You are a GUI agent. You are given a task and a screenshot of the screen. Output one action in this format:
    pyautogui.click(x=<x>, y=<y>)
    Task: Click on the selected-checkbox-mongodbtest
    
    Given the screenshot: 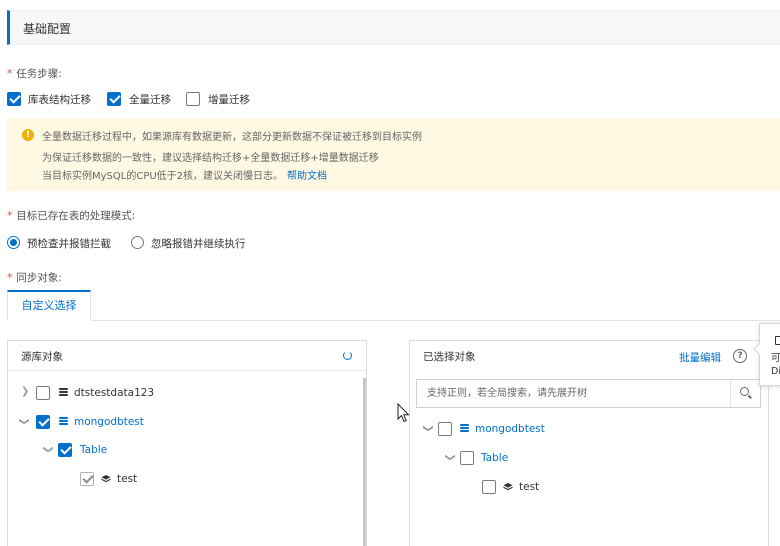 What is the action you would take?
    pyautogui.click(x=445, y=429)
    